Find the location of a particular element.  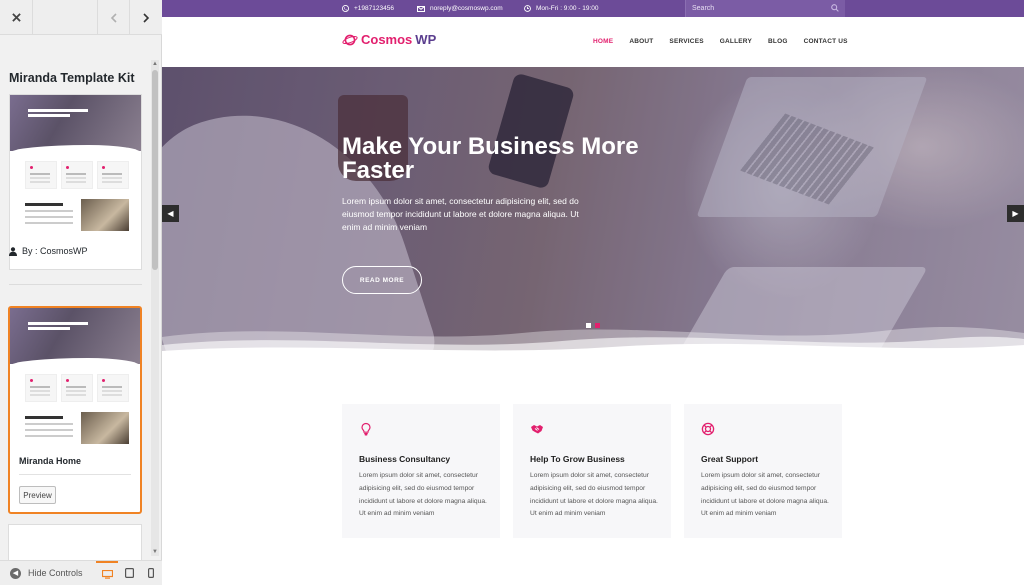

hours-info: Mon-Fri : 9:00 - 19:00 is located at coordinates (561, 8).